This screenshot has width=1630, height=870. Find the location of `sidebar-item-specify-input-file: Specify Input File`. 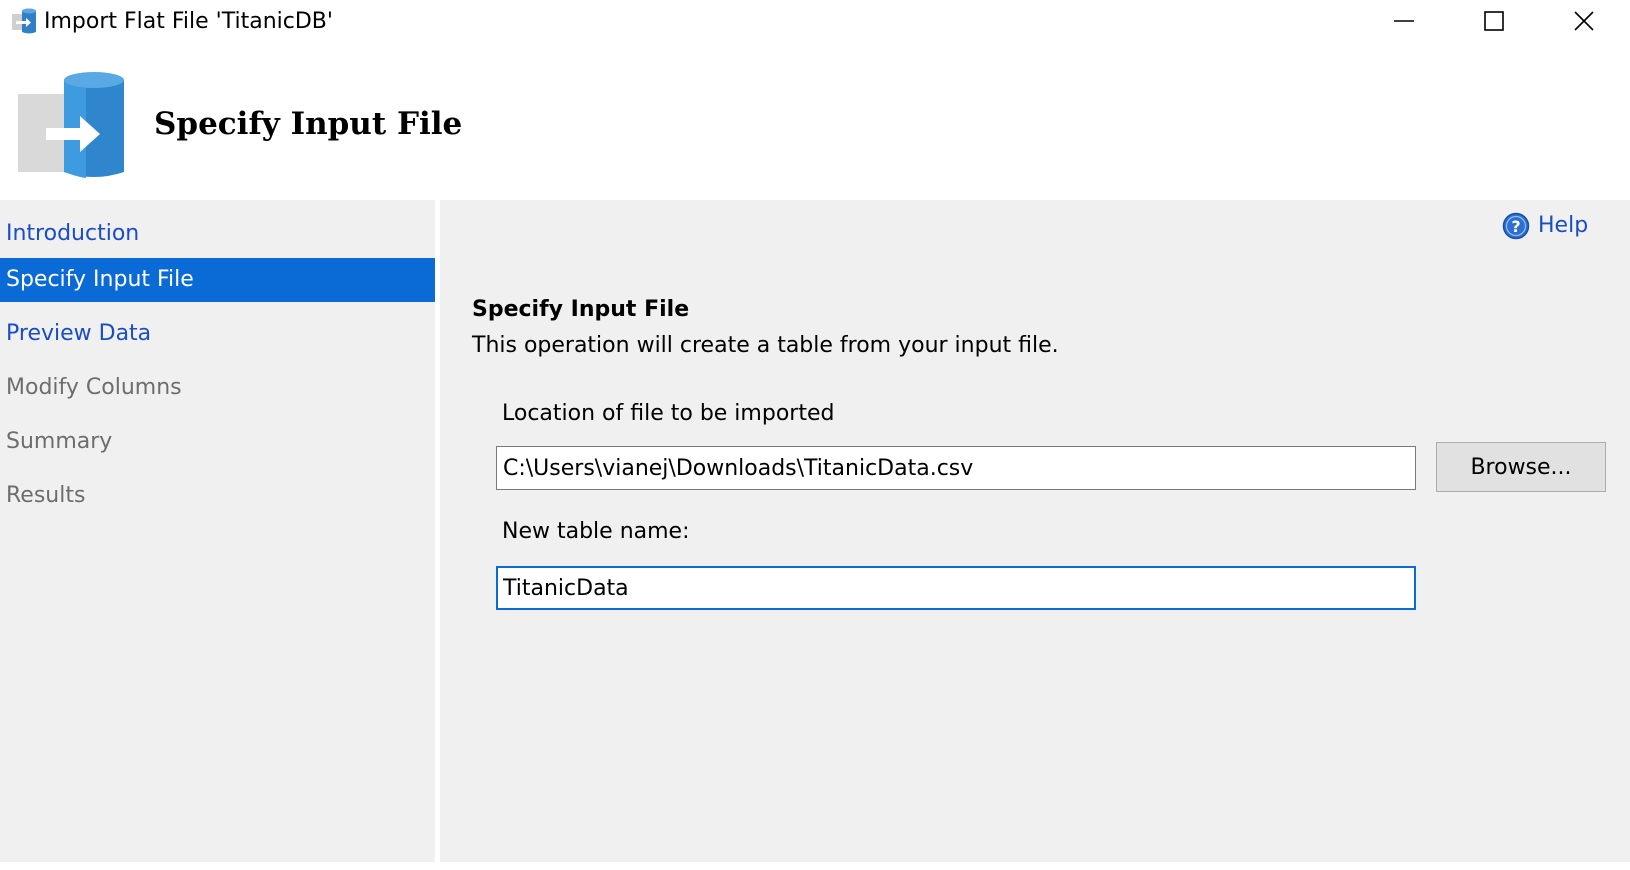

sidebar-item-specify-input-file: Specify Input File is located at coordinates (217, 280).